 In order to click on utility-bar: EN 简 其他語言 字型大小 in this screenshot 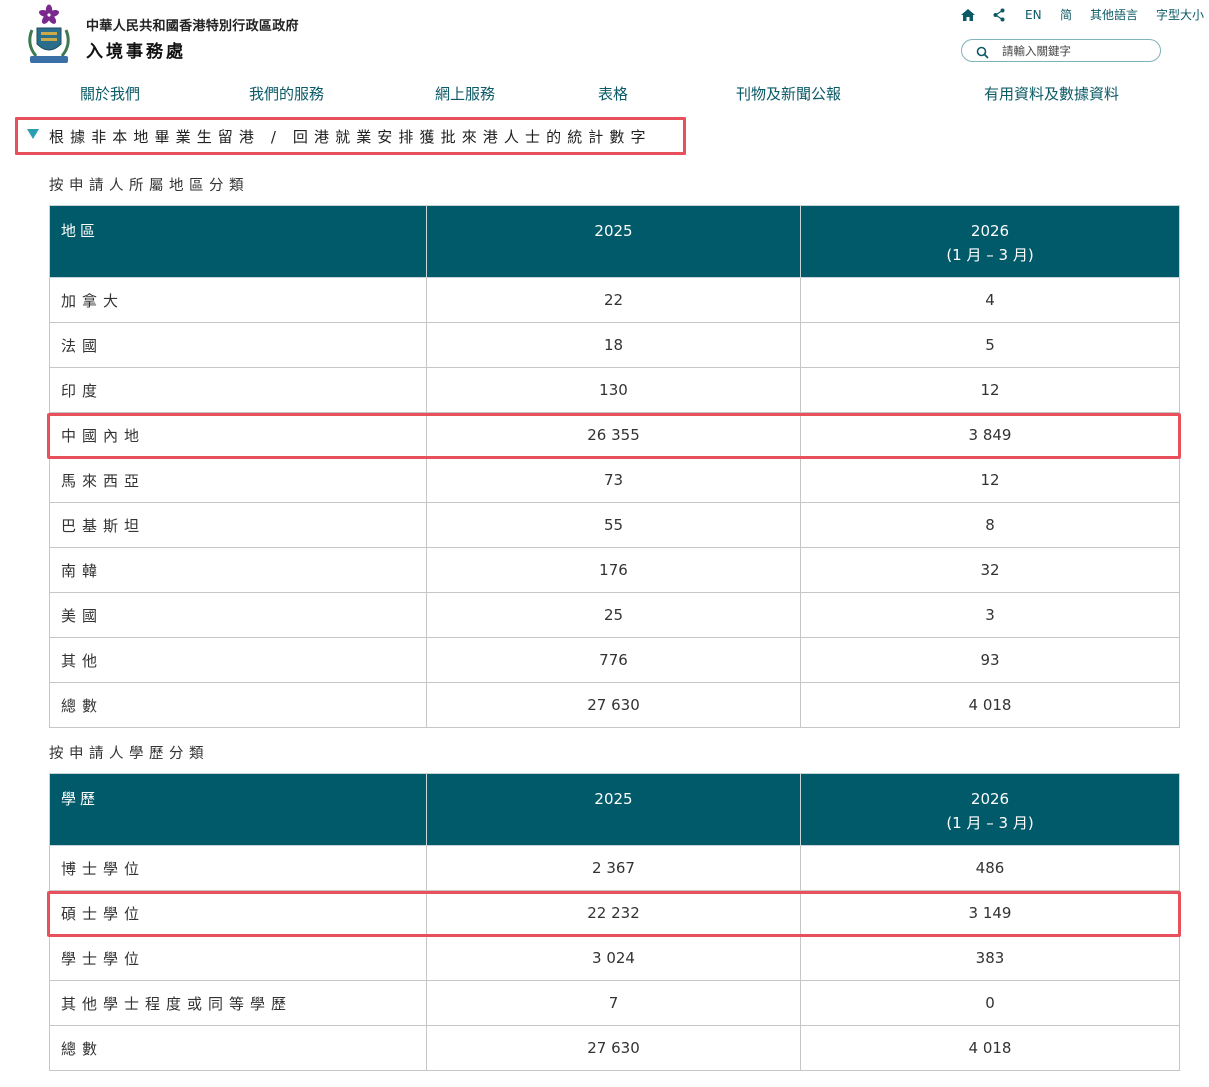, I will do `click(1077, 15)`.